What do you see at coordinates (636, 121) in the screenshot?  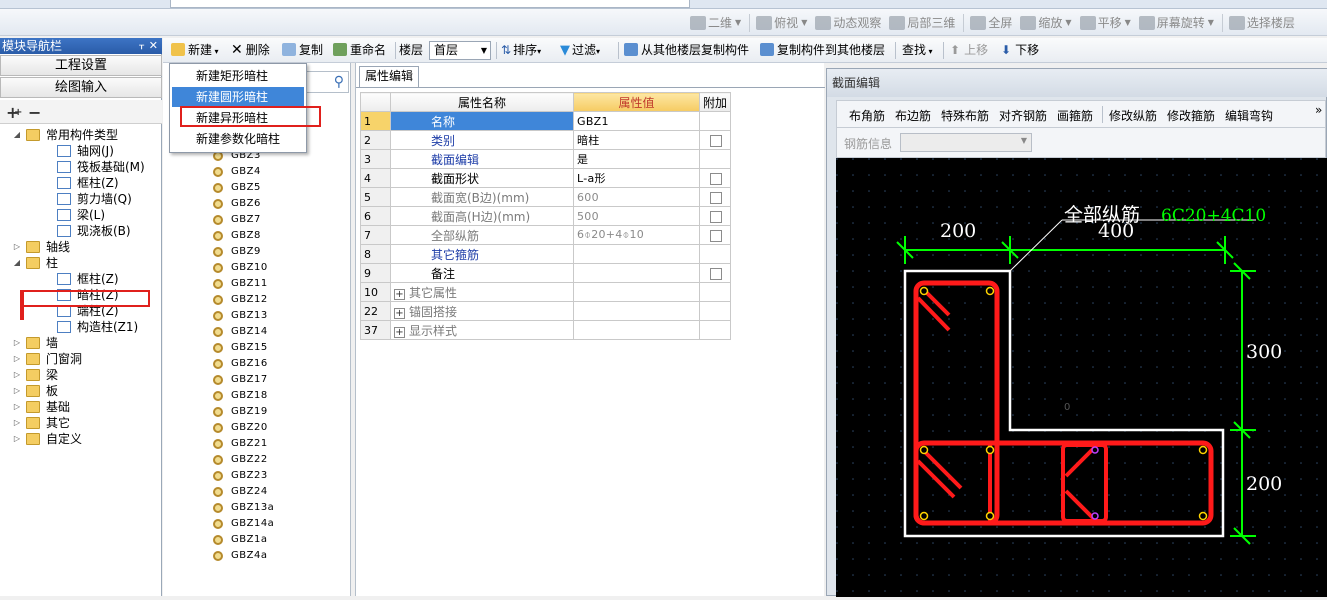 I see `property-value: GBZ1` at bounding box center [636, 121].